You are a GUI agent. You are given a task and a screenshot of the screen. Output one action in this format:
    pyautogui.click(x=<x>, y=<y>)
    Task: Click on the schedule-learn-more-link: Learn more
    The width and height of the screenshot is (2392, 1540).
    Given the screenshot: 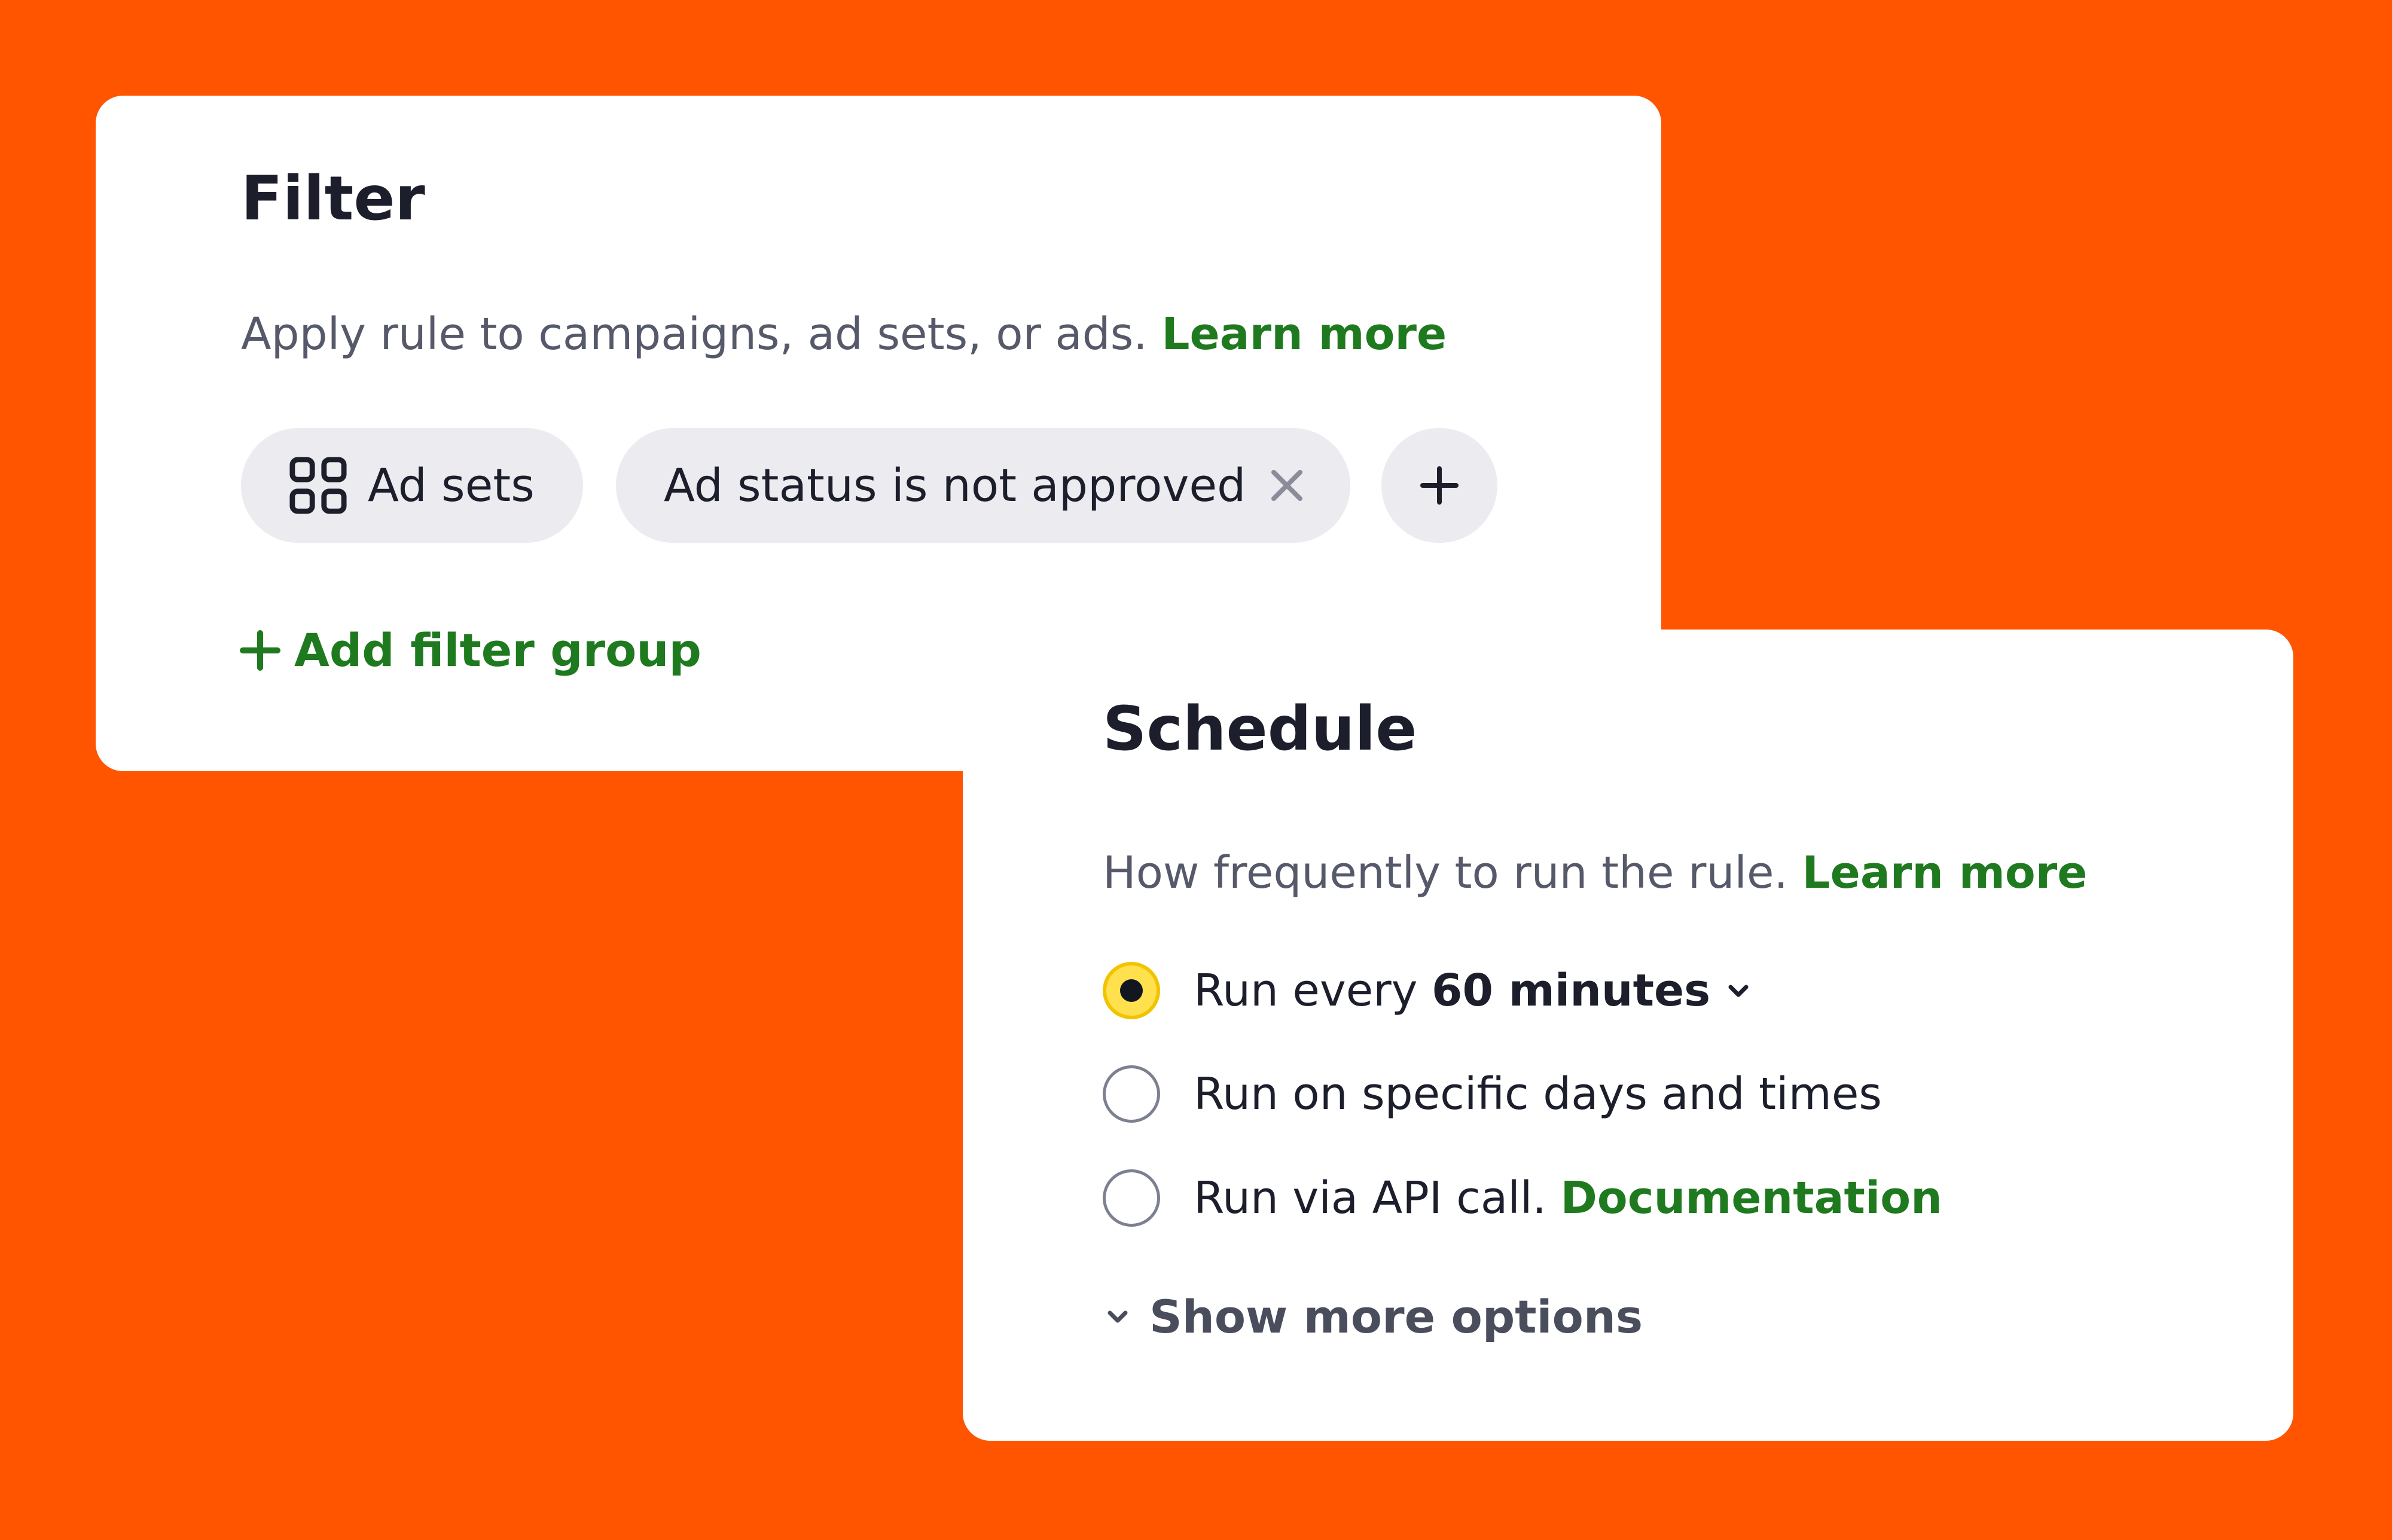 What is the action you would take?
    pyautogui.click(x=1945, y=873)
    